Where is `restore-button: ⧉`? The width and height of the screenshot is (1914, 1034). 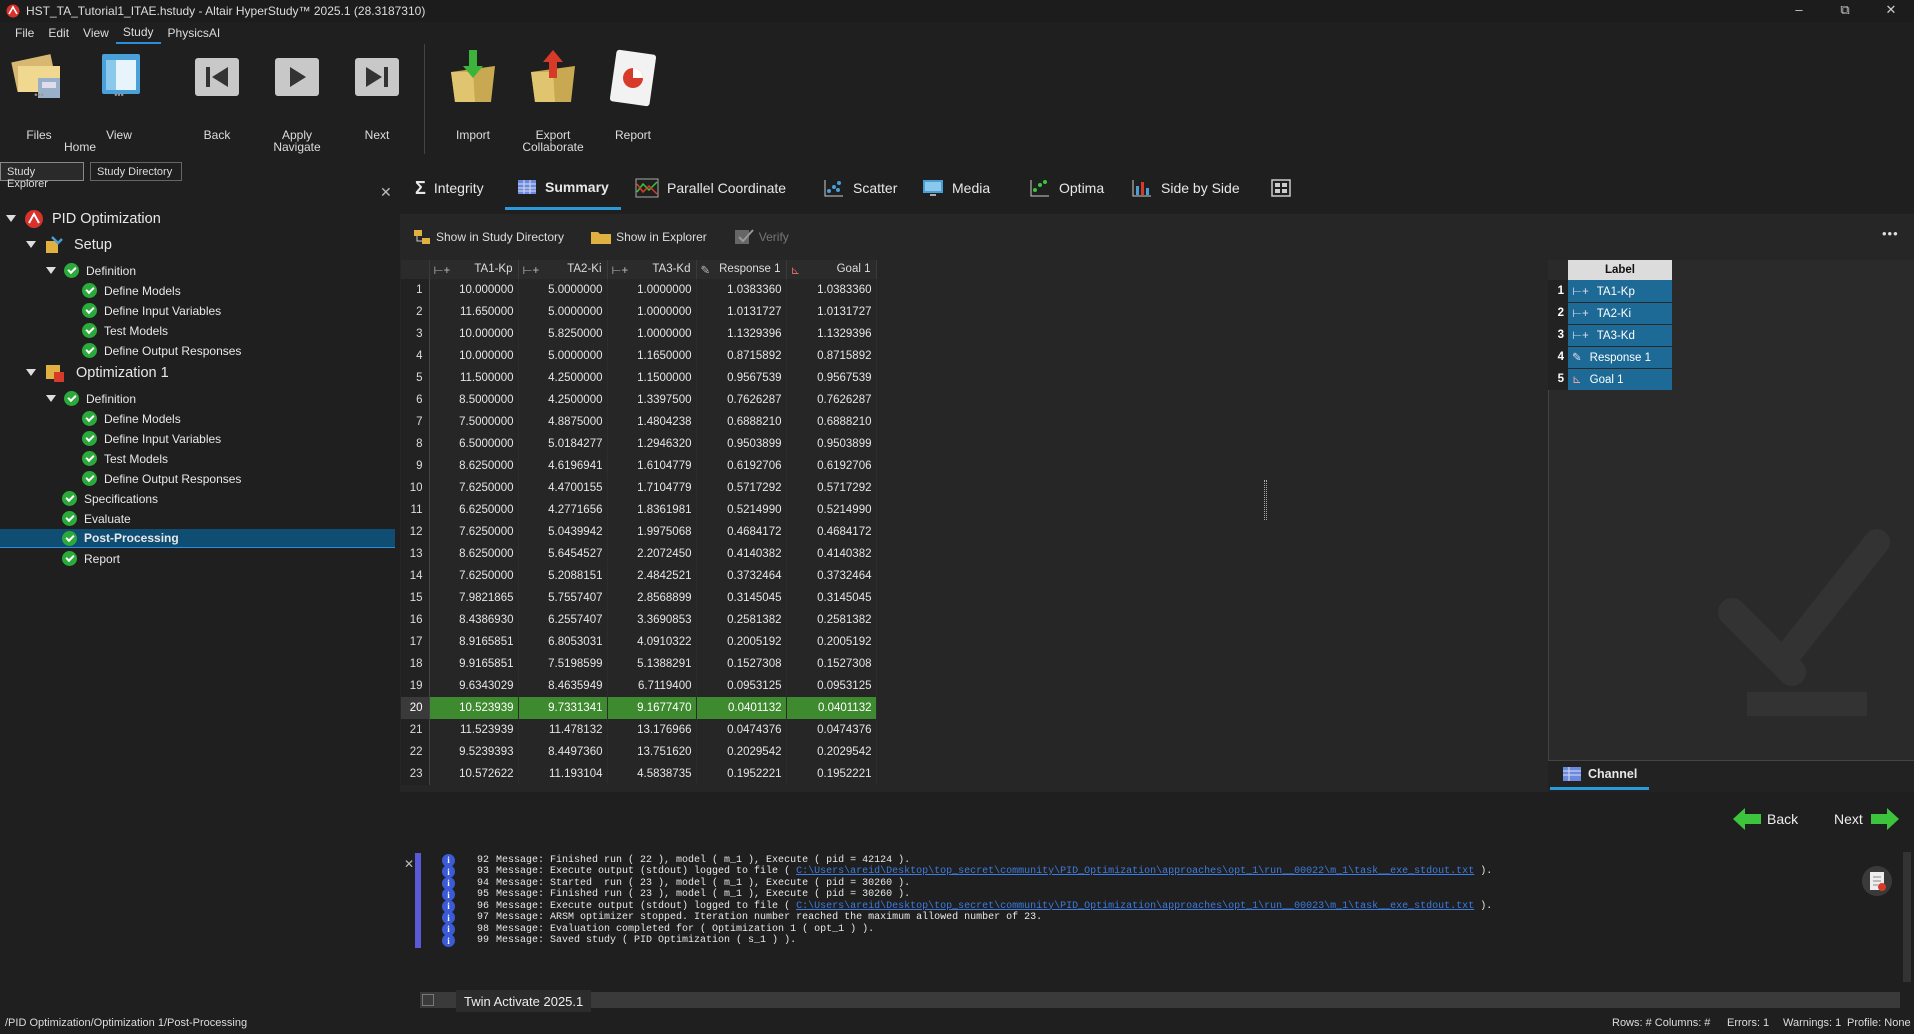
restore-button: ⧉ is located at coordinates (1845, 11).